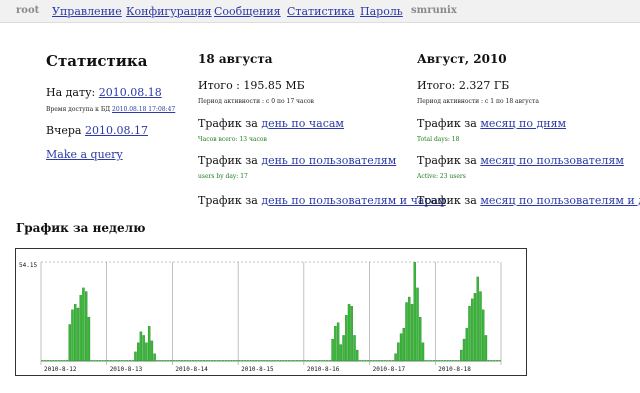 This screenshot has width=640, height=393. Describe the element at coordinates (130, 92) in the screenshot. I see `date-link: 2010.08.18` at that location.